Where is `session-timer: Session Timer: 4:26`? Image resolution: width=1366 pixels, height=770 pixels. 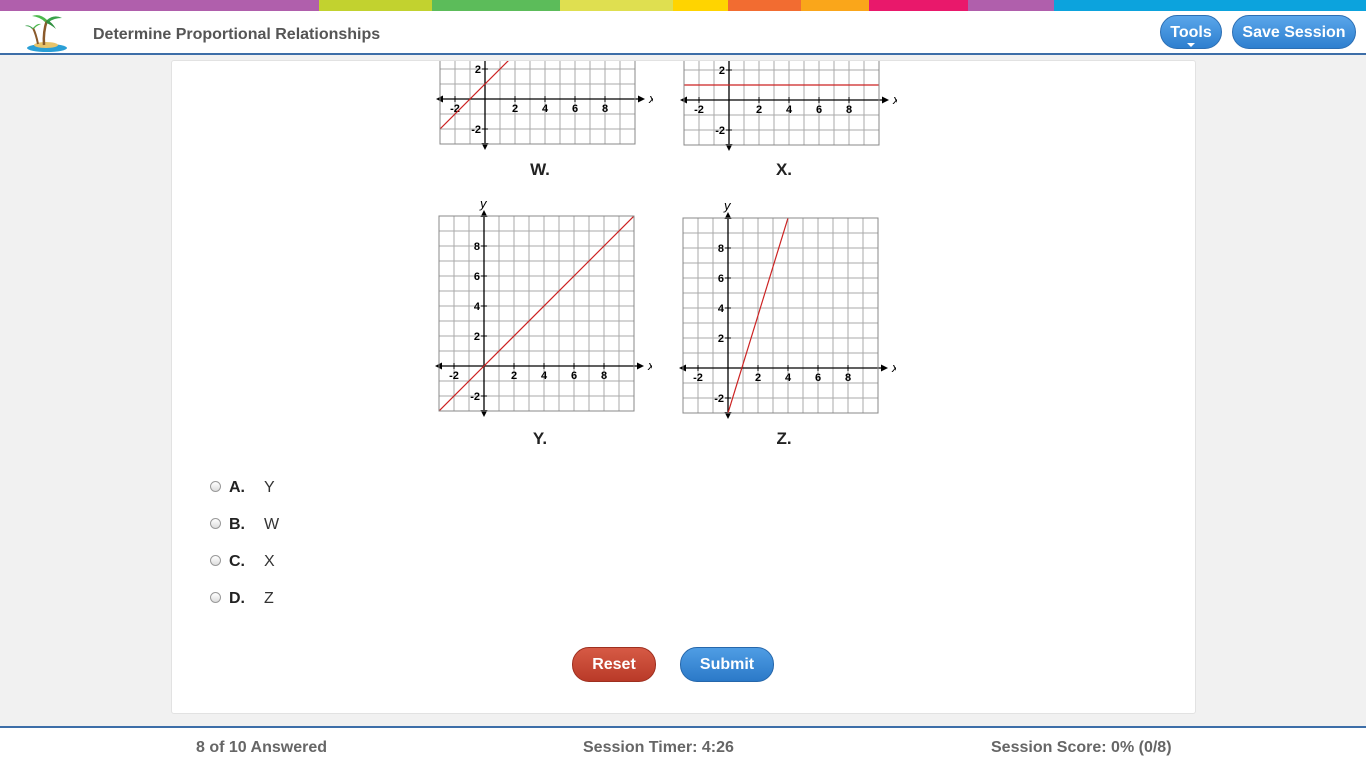
session-timer: Session Timer: 4:26 is located at coordinates (658, 747).